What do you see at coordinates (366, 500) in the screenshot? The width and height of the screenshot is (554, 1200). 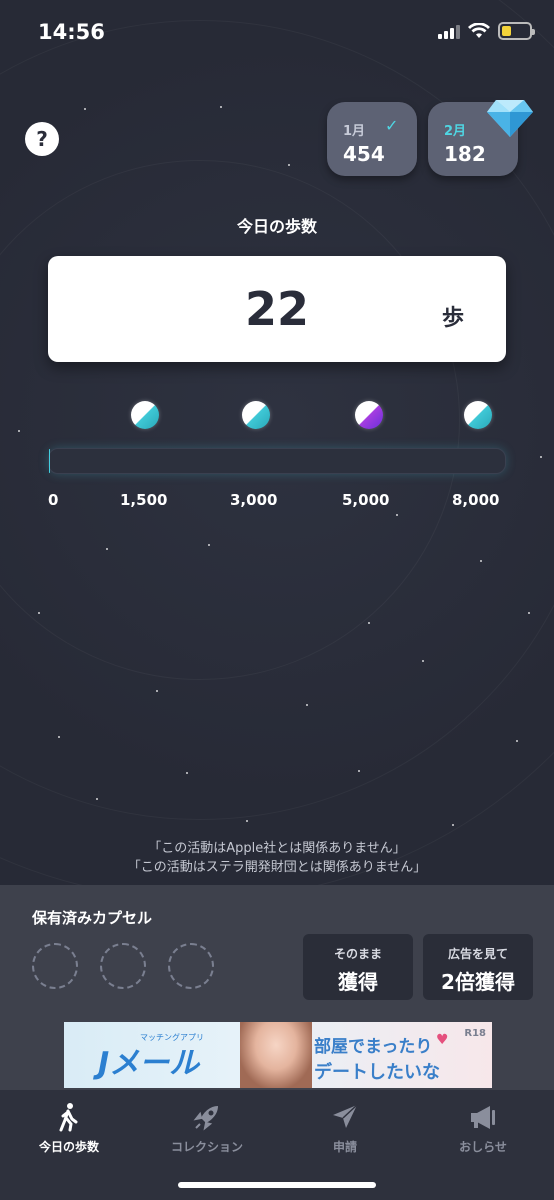 I see `tick-label-5000: 5,000` at bounding box center [366, 500].